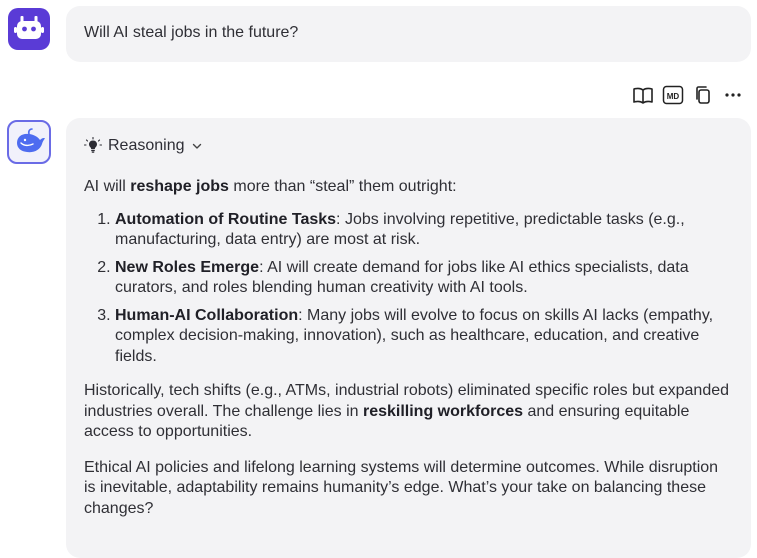  I want to click on user-message-text: Will AI steal jobs in the future?, so click(191, 32).